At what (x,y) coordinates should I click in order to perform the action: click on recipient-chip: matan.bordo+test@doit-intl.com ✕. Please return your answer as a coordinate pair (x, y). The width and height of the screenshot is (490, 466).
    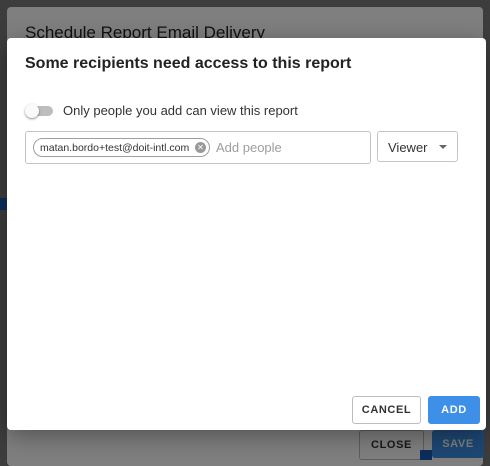
    Looking at the image, I should click on (121, 147).